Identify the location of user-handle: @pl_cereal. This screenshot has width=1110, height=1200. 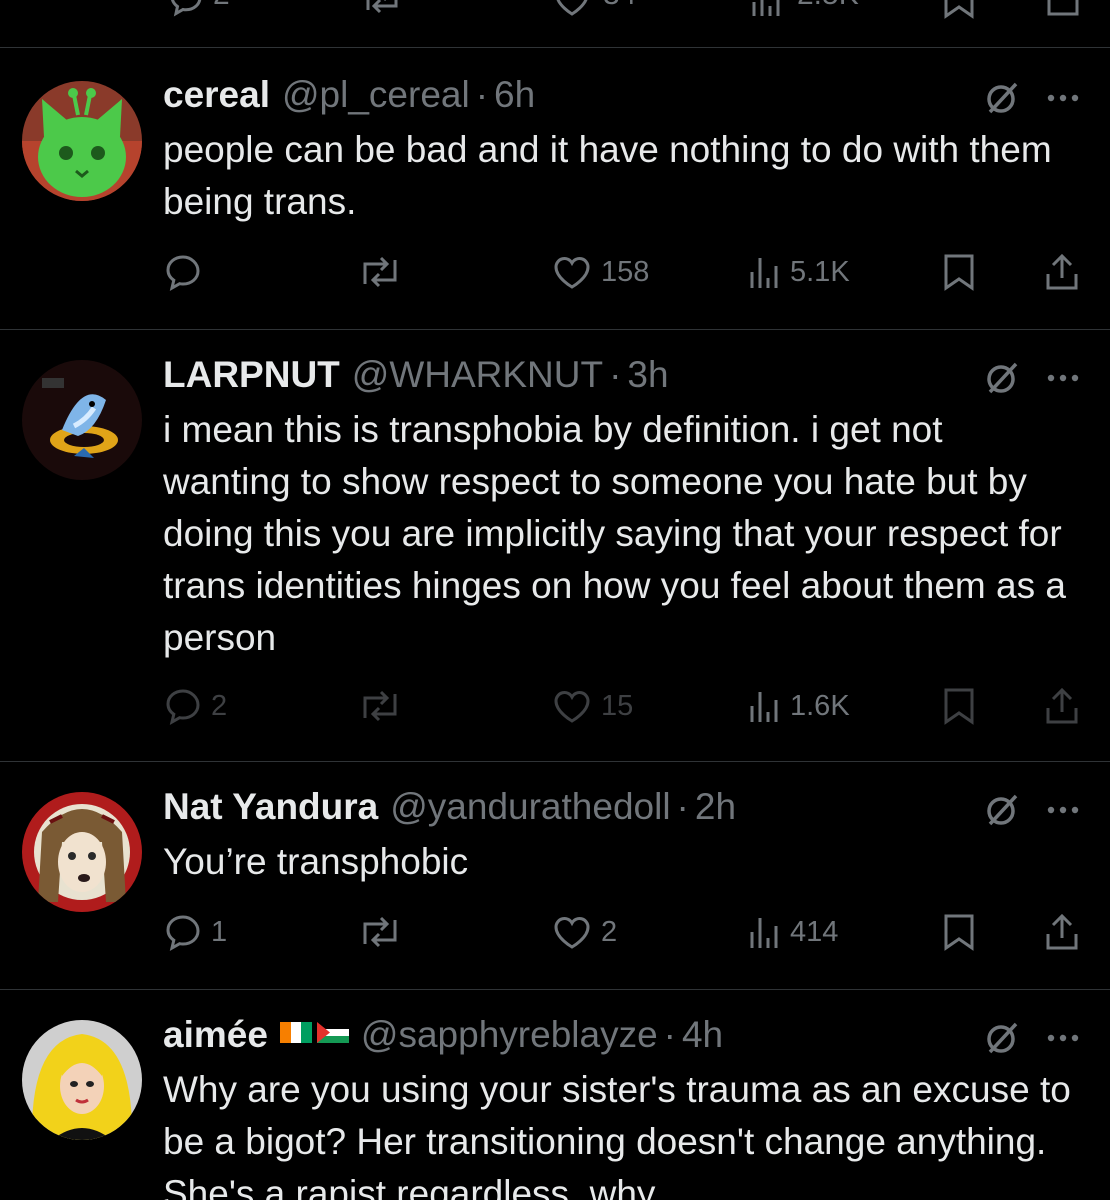
(376, 95).